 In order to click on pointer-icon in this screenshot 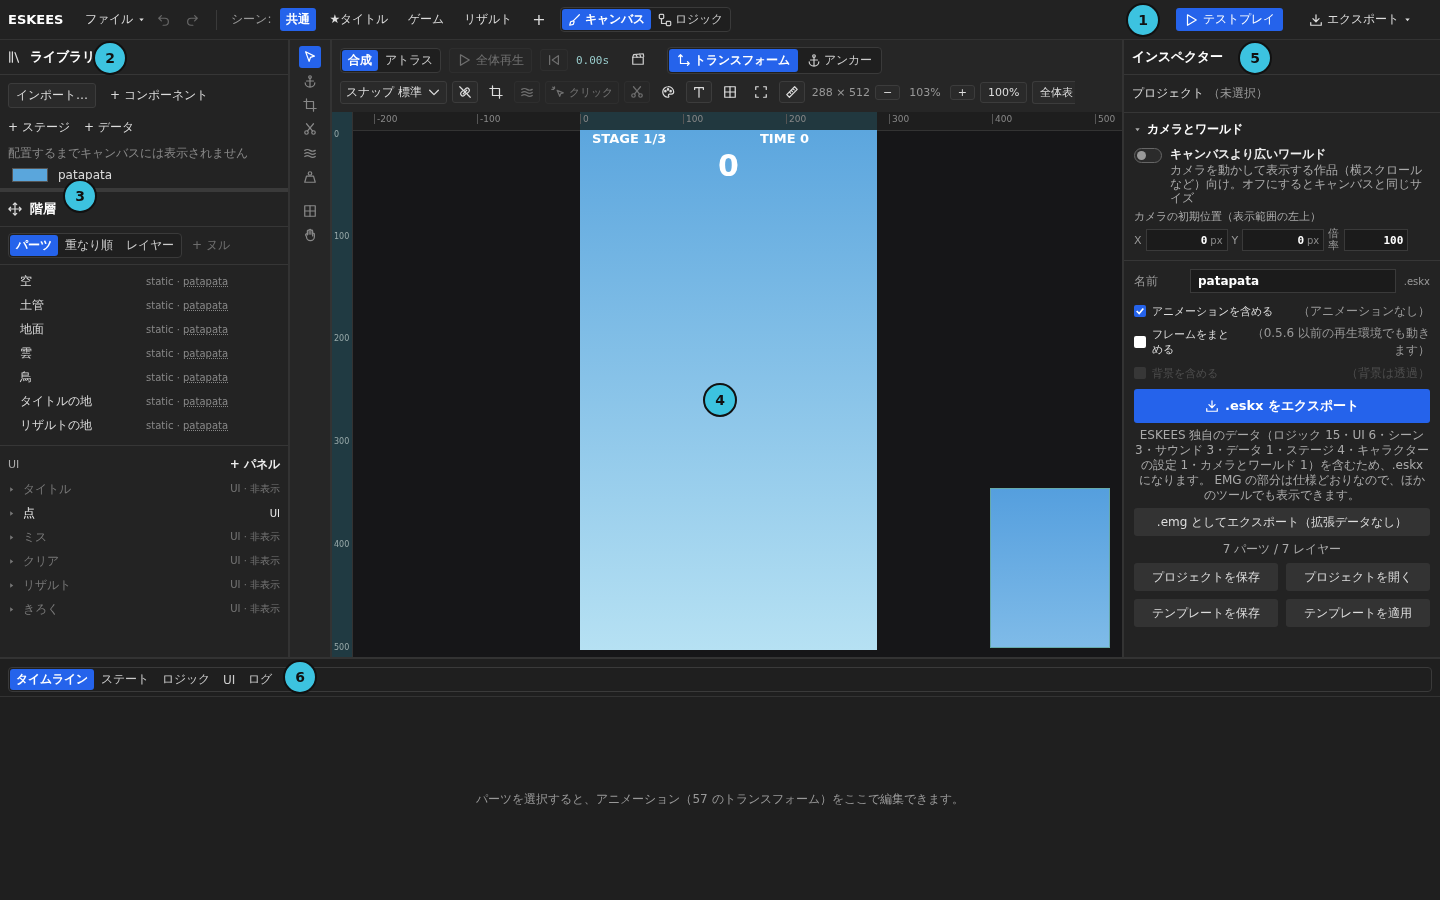, I will do `click(310, 57)`.